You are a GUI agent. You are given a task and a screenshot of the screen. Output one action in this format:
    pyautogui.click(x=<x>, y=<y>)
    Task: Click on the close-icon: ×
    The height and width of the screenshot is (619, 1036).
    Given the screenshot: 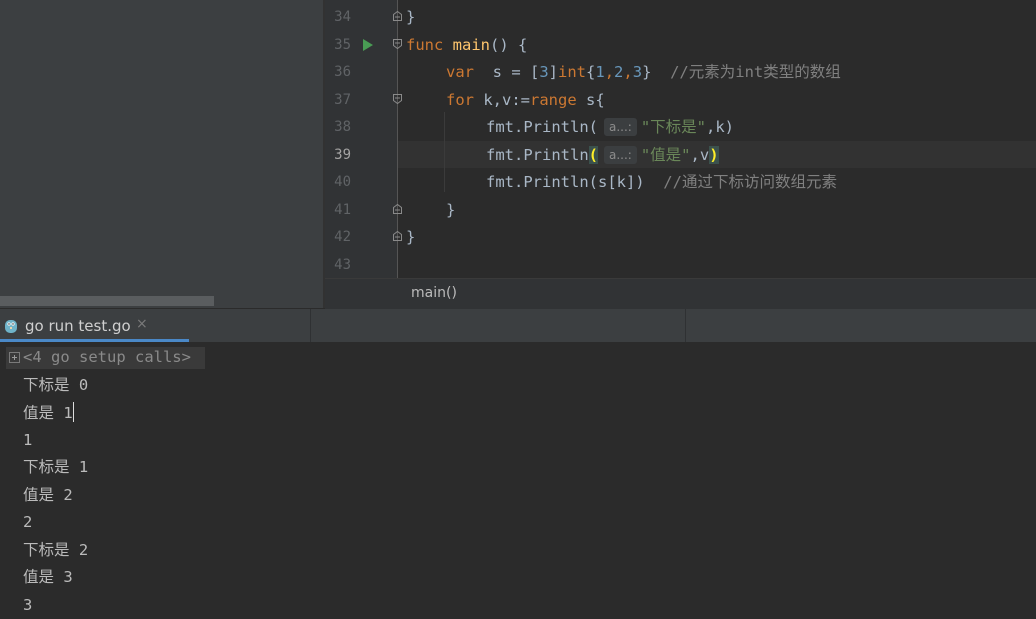 What is the action you would take?
    pyautogui.click(x=142, y=324)
    